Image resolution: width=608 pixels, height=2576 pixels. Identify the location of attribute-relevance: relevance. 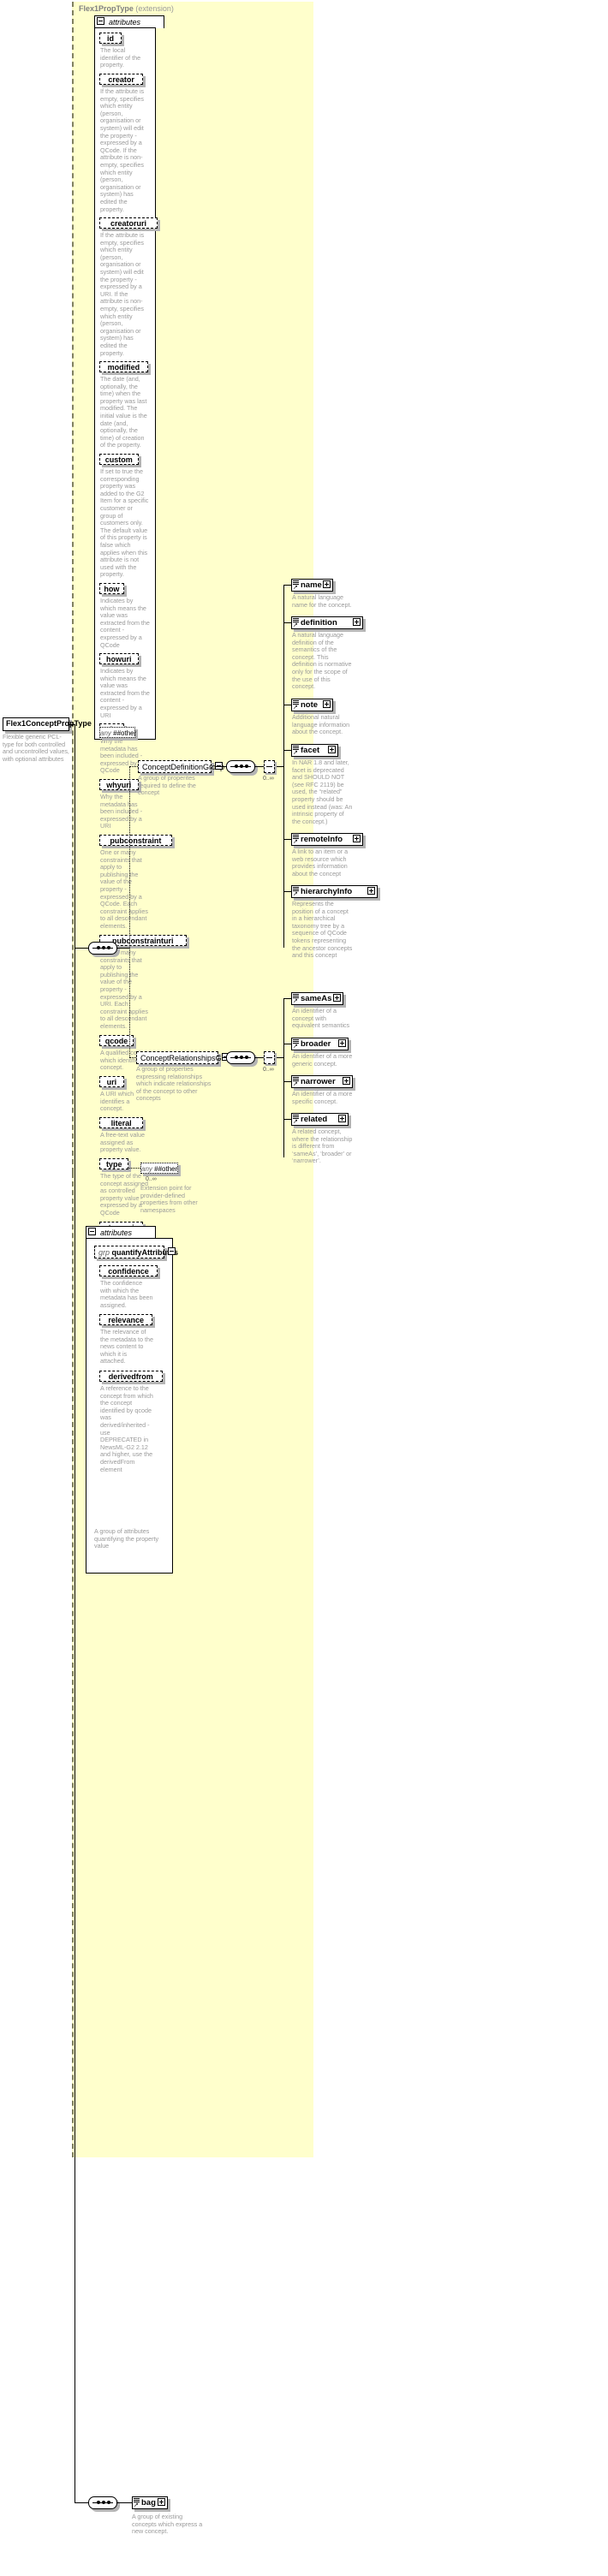
(127, 1321).